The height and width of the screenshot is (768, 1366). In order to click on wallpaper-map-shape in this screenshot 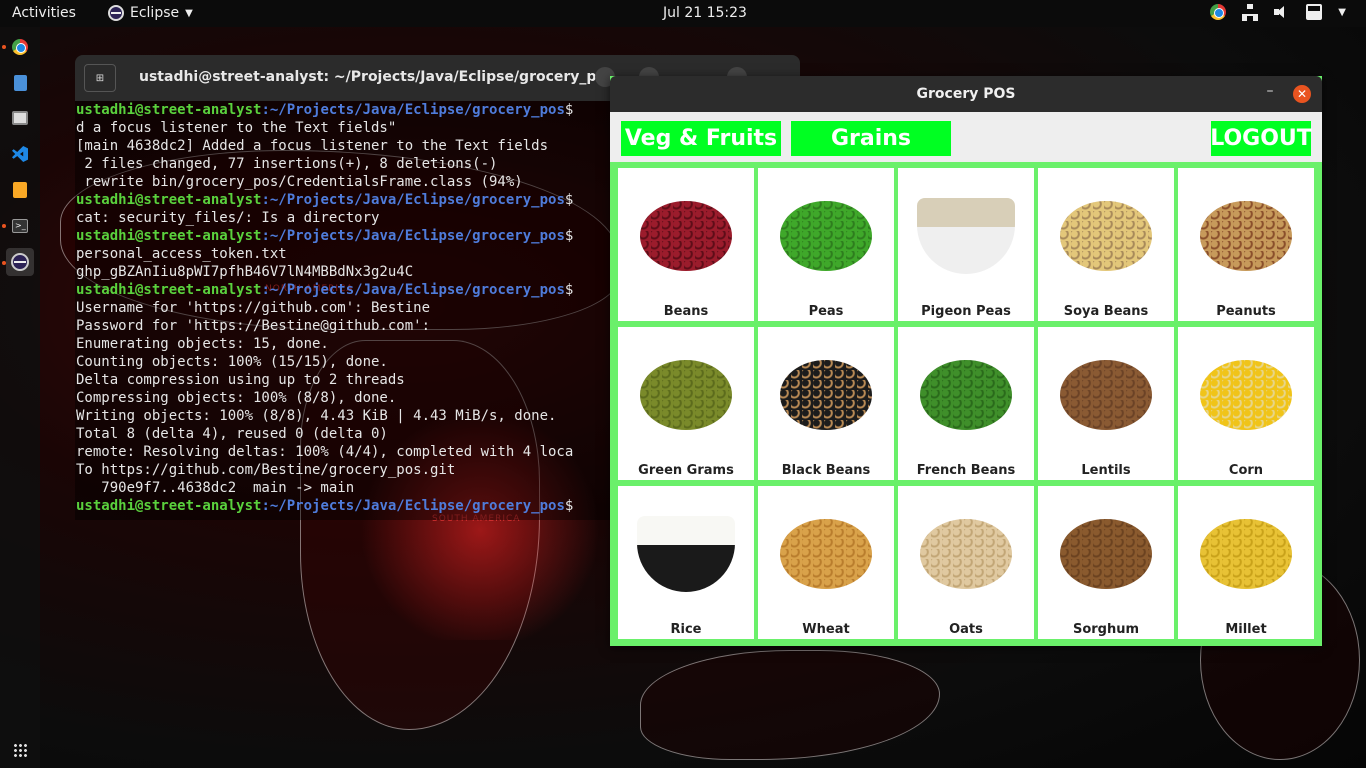, I will do `click(790, 705)`.